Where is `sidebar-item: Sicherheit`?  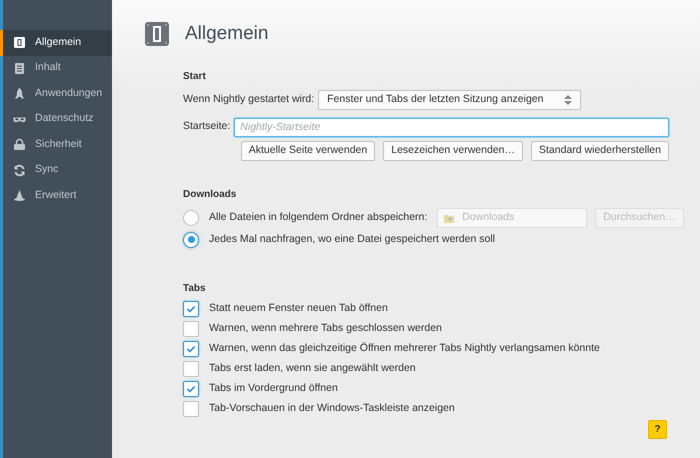
sidebar-item: Sicherheit is located at coordinates (56, 145).